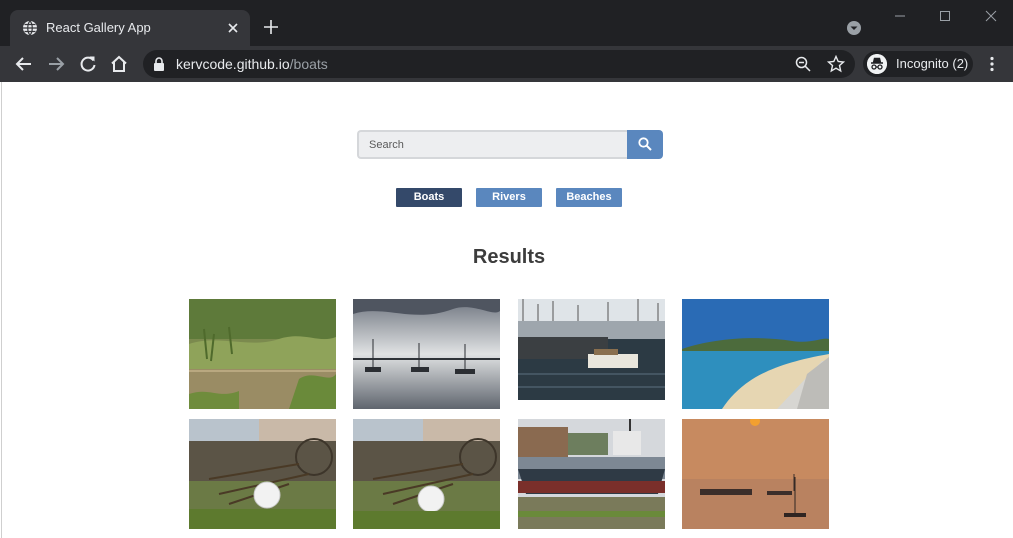 Image resolution: width=1013 pixels, height=538 pixels. I want to click on gallery-photo-marsh, so click(262, 354).